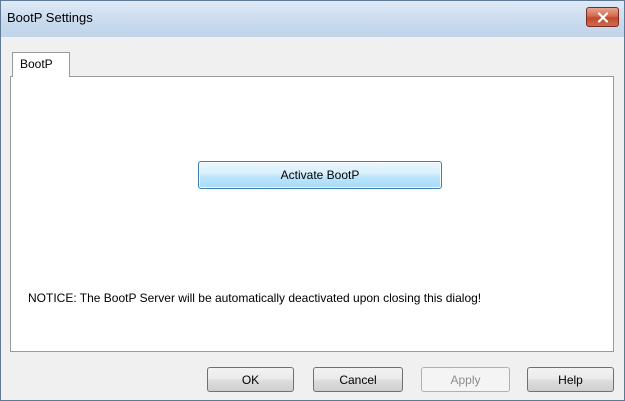 This screenshot has height=401, width=625. What do you see at coordinates (312, 19) in the screenshot?
I see `title-bar: BootP Settings` at bounding box center [312, 19].